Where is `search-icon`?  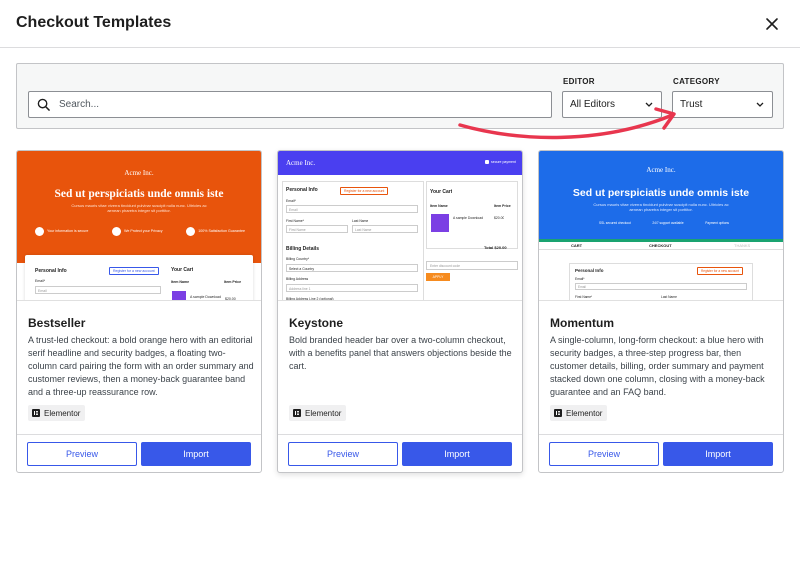 search-icon is located at coordinates (43, 104).